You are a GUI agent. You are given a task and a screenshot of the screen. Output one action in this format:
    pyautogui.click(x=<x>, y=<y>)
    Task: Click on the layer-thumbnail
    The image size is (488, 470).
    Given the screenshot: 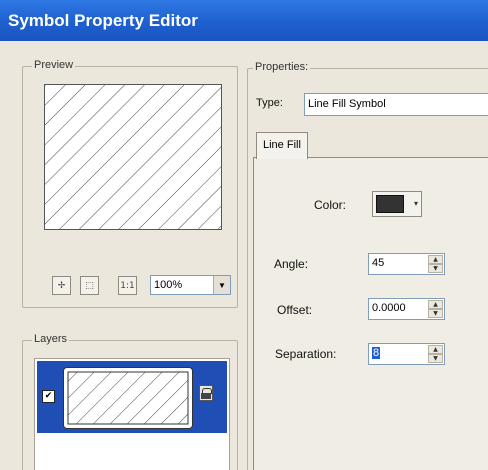 What is the action you would take?
    pyautogui.click(x=128, y=398)
    